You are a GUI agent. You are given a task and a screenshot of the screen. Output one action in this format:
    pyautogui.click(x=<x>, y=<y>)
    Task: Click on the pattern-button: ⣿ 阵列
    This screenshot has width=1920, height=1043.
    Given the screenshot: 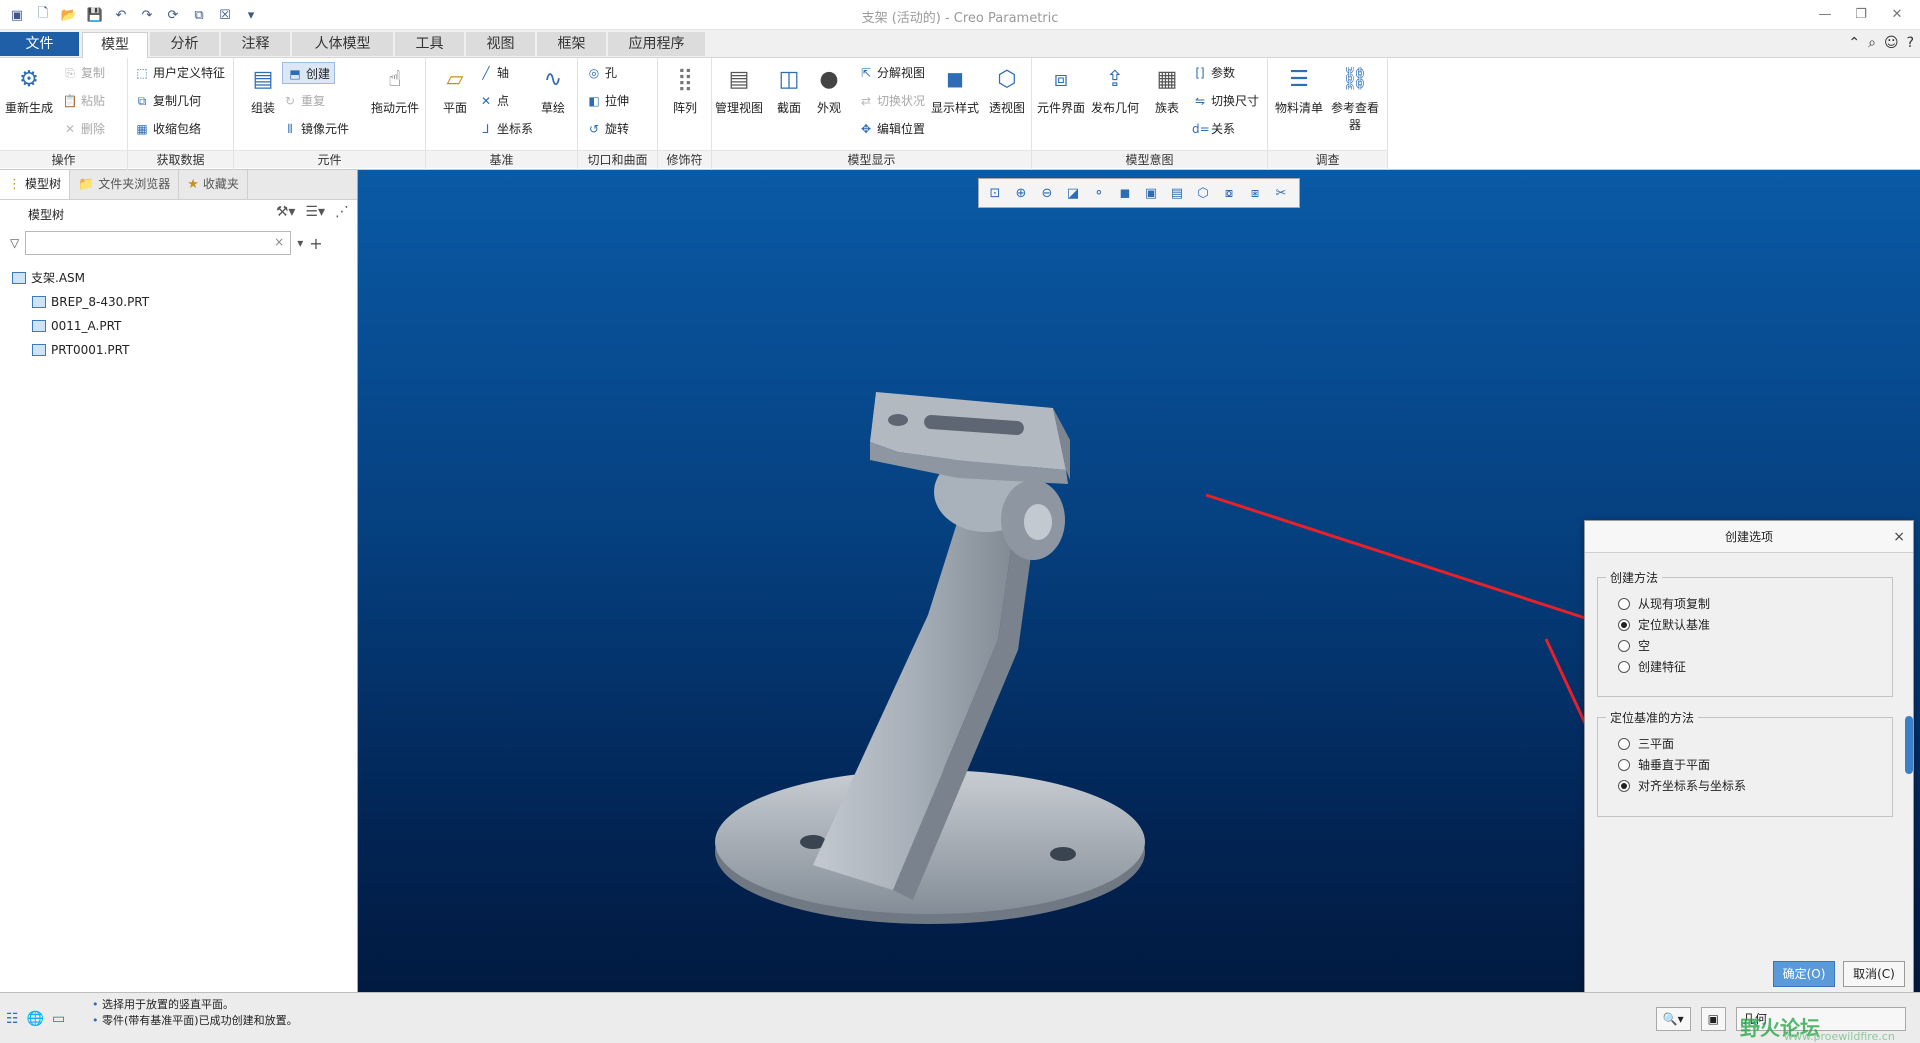 What is the action you would take?
    pyautogui.click(x=685, y=89)
    